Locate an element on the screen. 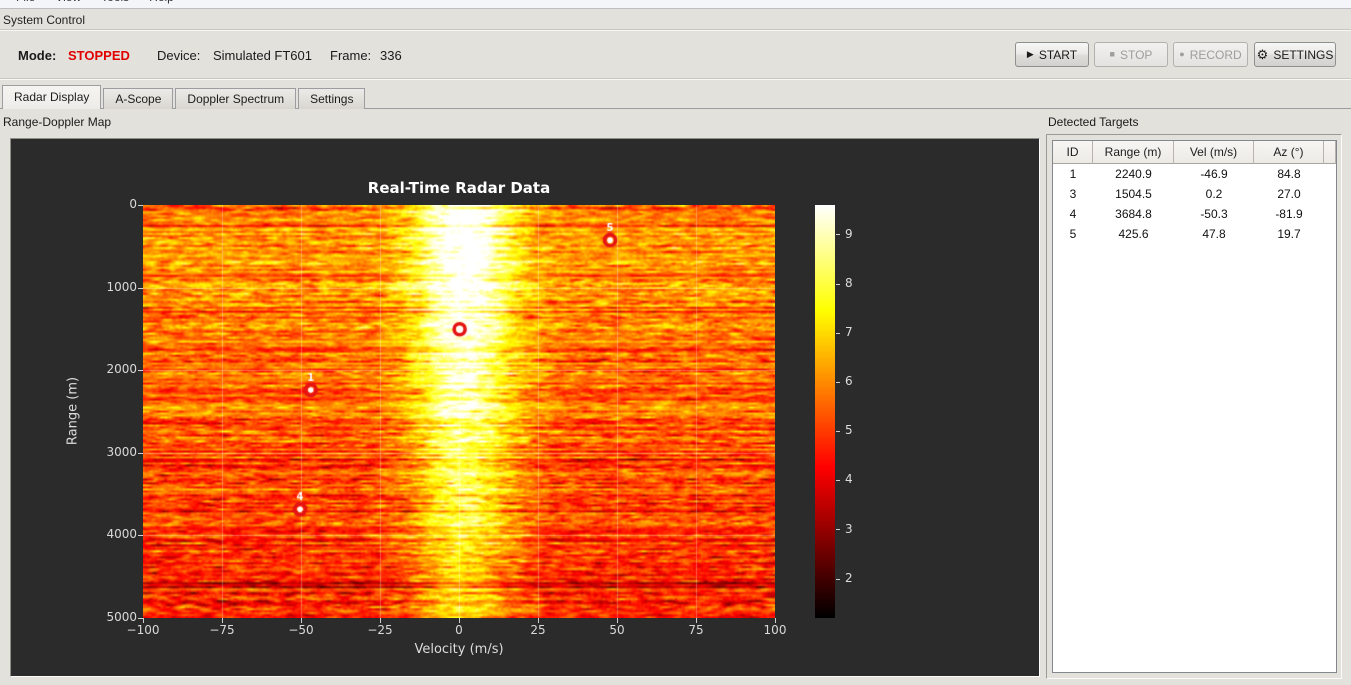 The image size is (1351, 685). target-row: 5 425.6 47.8 19.7 is located at coordinates (1194, 234).